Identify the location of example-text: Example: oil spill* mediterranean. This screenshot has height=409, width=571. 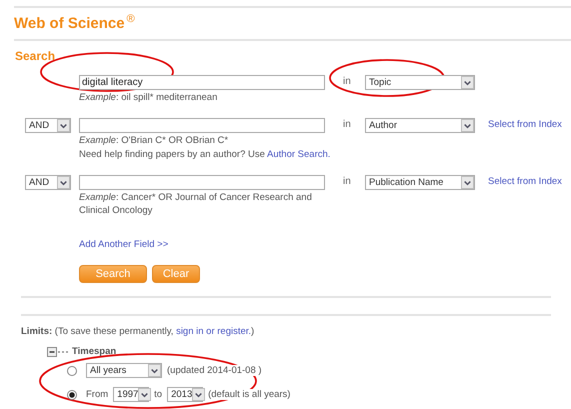
(148, 97).